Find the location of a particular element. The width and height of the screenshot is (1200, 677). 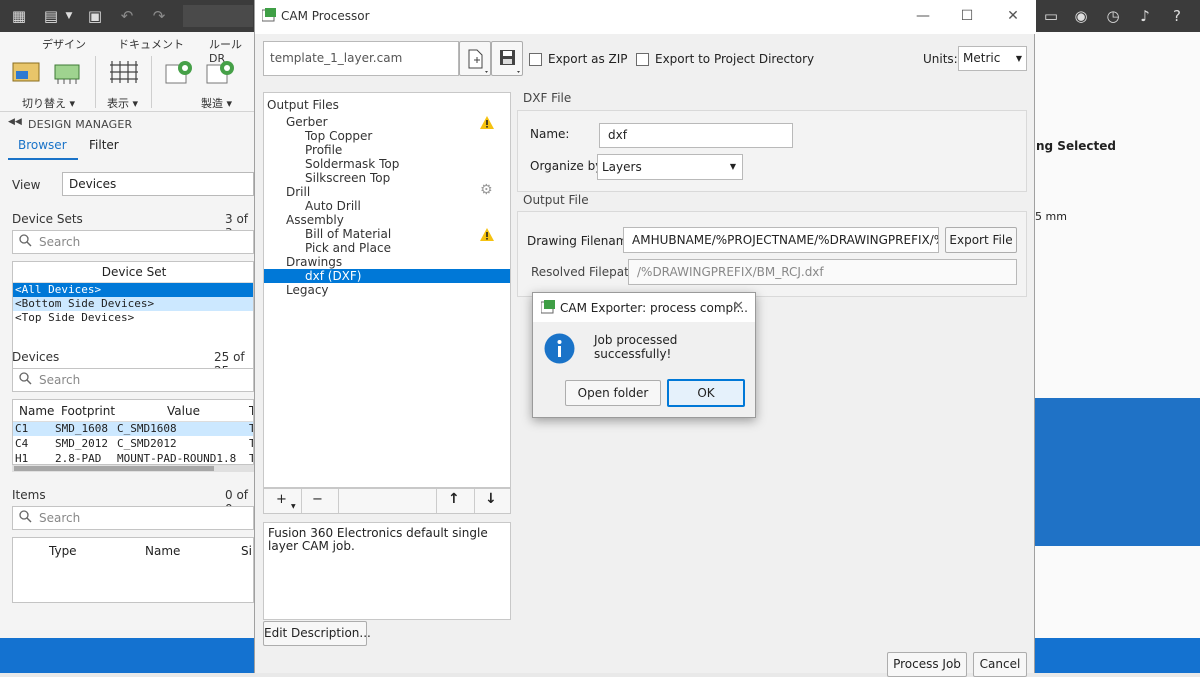

file-icon: ▤ is located at coordinates (51, 16).